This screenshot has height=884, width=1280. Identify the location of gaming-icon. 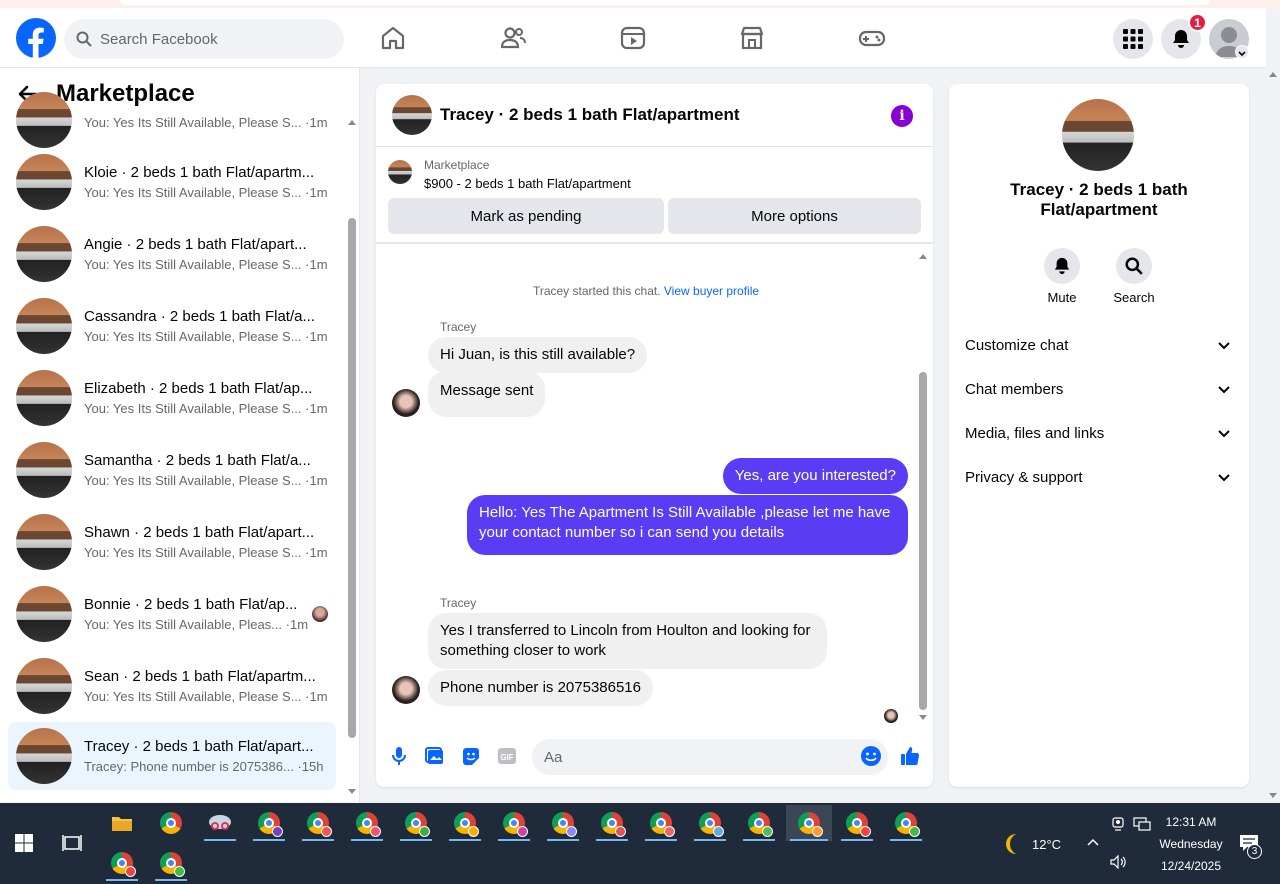
(872, 38).